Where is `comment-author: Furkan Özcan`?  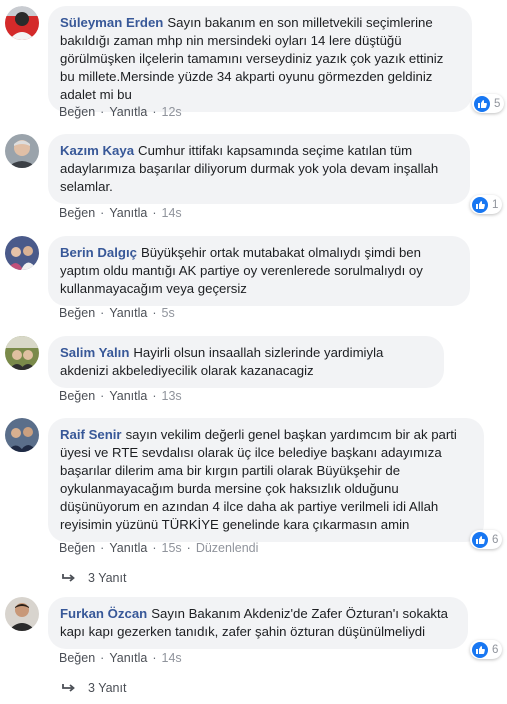
comment-author: Furkan Özcan is located at coordinates (103, 613).